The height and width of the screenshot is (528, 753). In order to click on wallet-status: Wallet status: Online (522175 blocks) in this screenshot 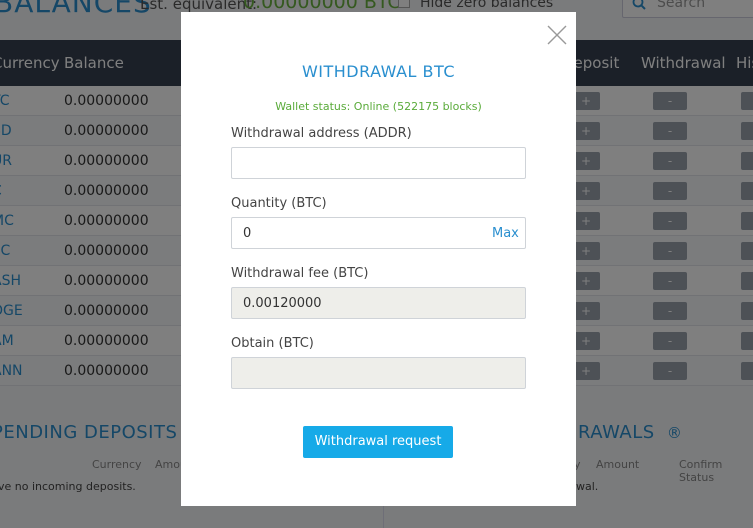, I will do `click(378, 106)`.